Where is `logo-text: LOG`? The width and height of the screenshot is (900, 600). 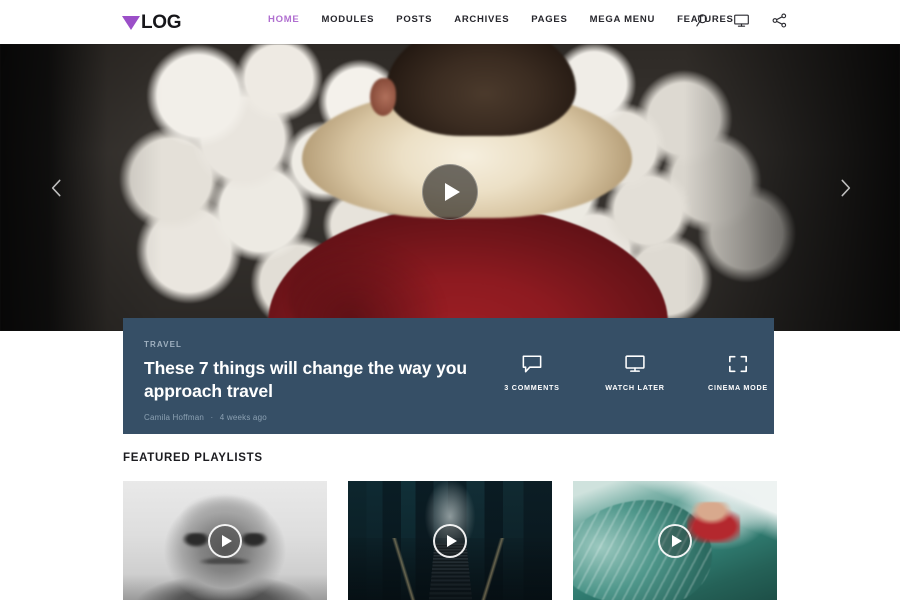 logo-text: LOG is located at coordinates (161, 22).